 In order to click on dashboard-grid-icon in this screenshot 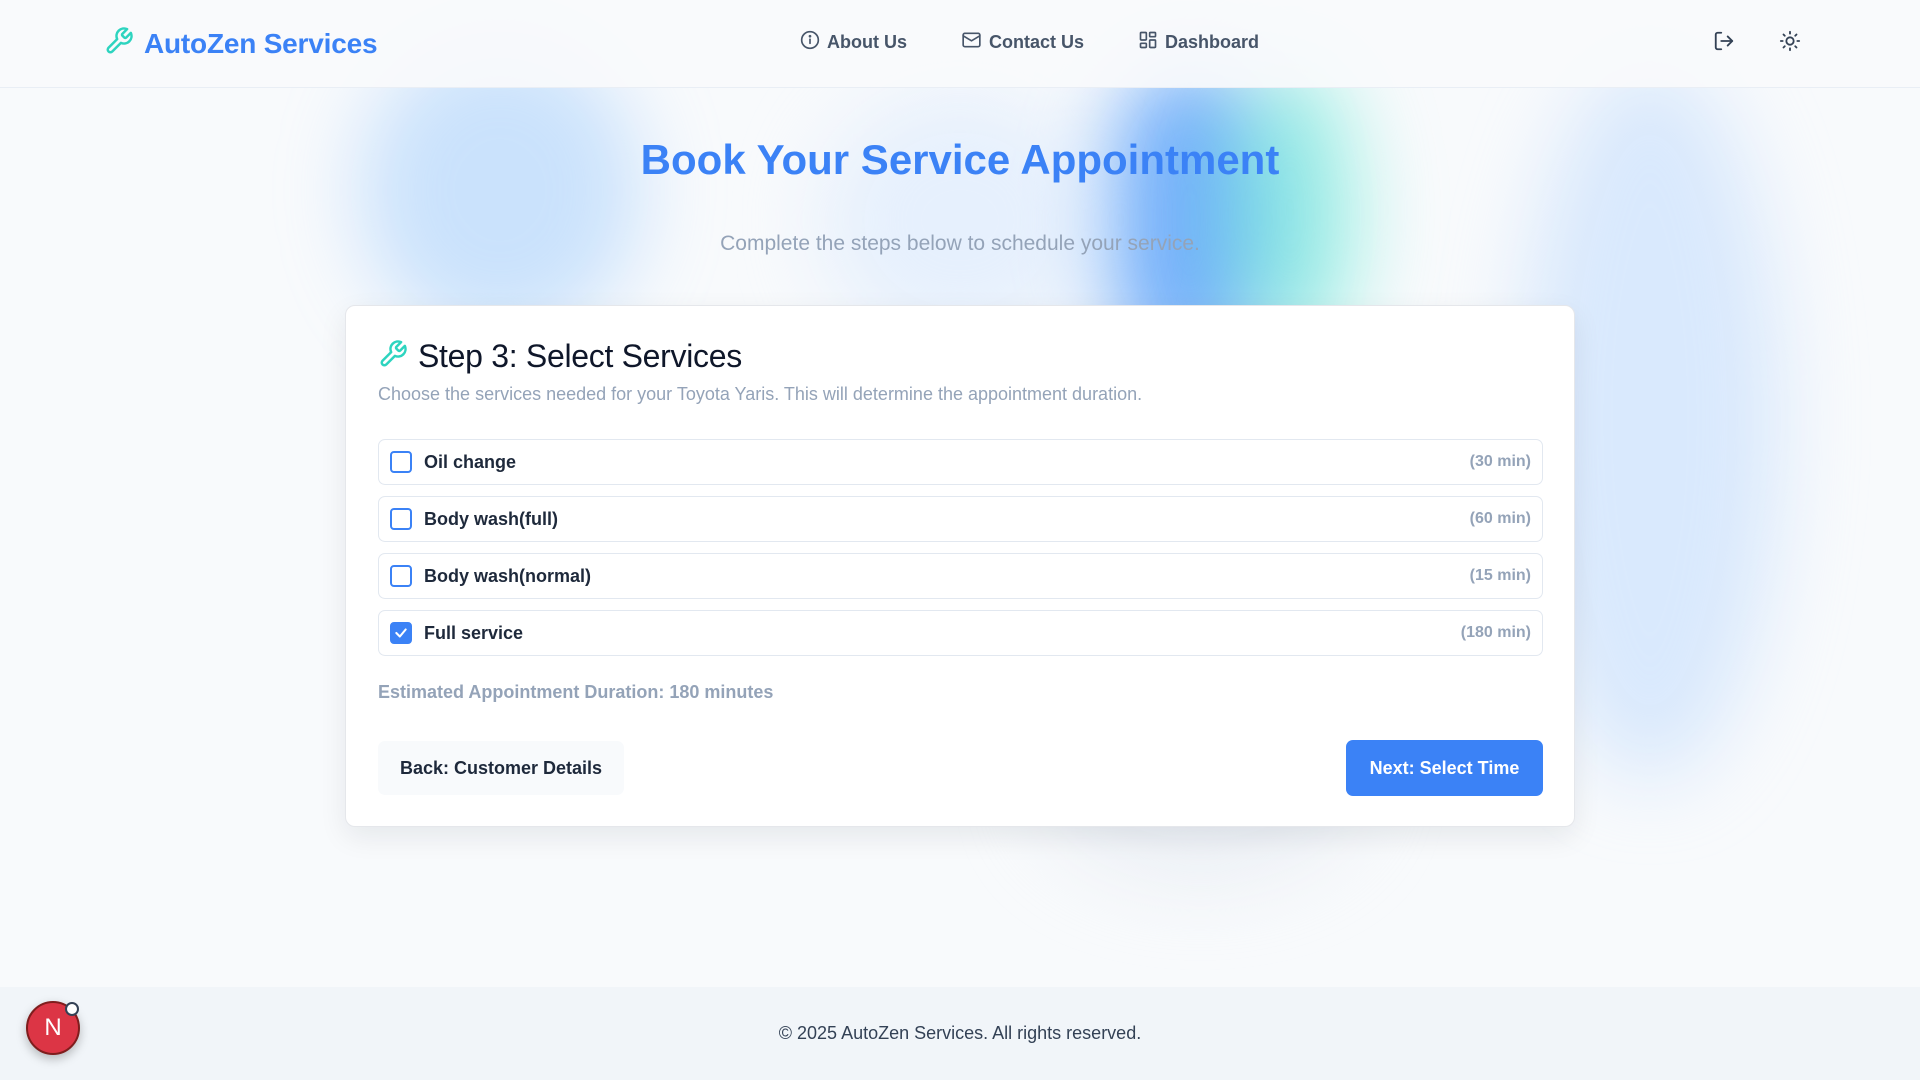, I will do `click(1148, 42)`.